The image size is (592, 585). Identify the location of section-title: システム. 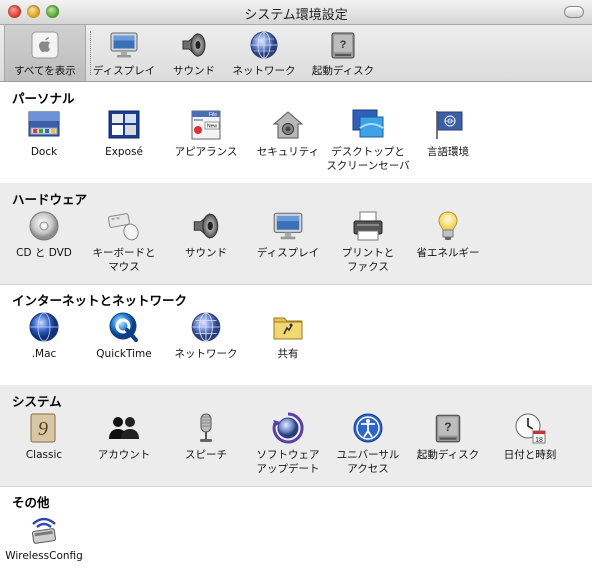
(37, 401).